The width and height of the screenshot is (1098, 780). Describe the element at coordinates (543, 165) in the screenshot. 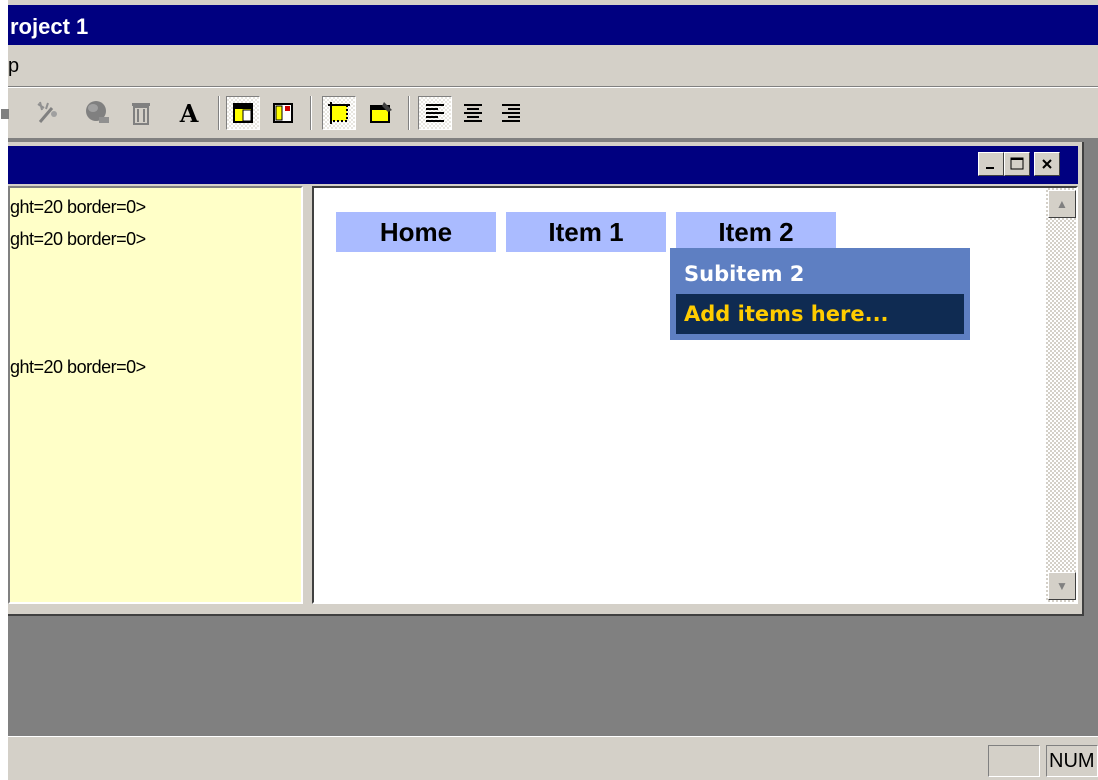

I see `child-titlebar` at that location.